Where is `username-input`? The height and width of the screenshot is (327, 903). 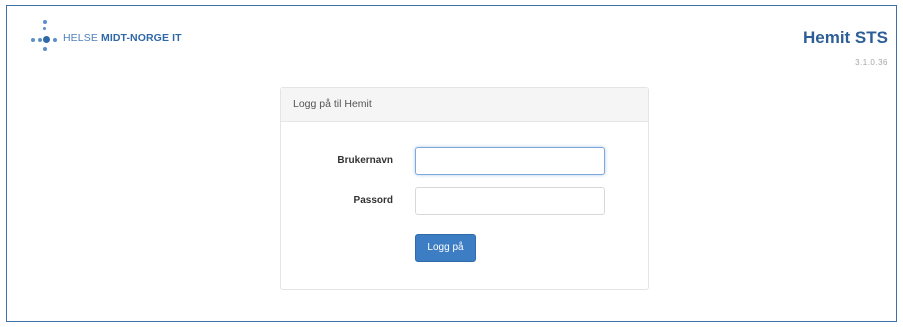
username-input is located at coordinates (510, 161).